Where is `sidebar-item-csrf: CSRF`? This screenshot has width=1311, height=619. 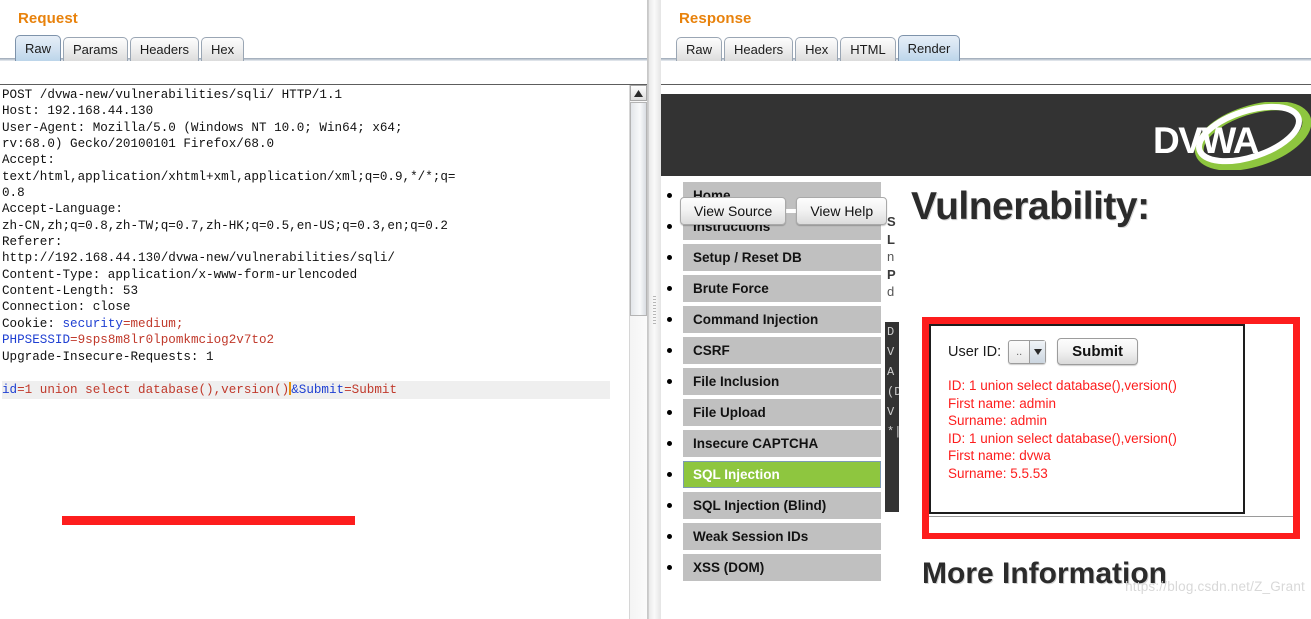 sidebar-item-csrf: CSRF is located at coordinates (771, 350).